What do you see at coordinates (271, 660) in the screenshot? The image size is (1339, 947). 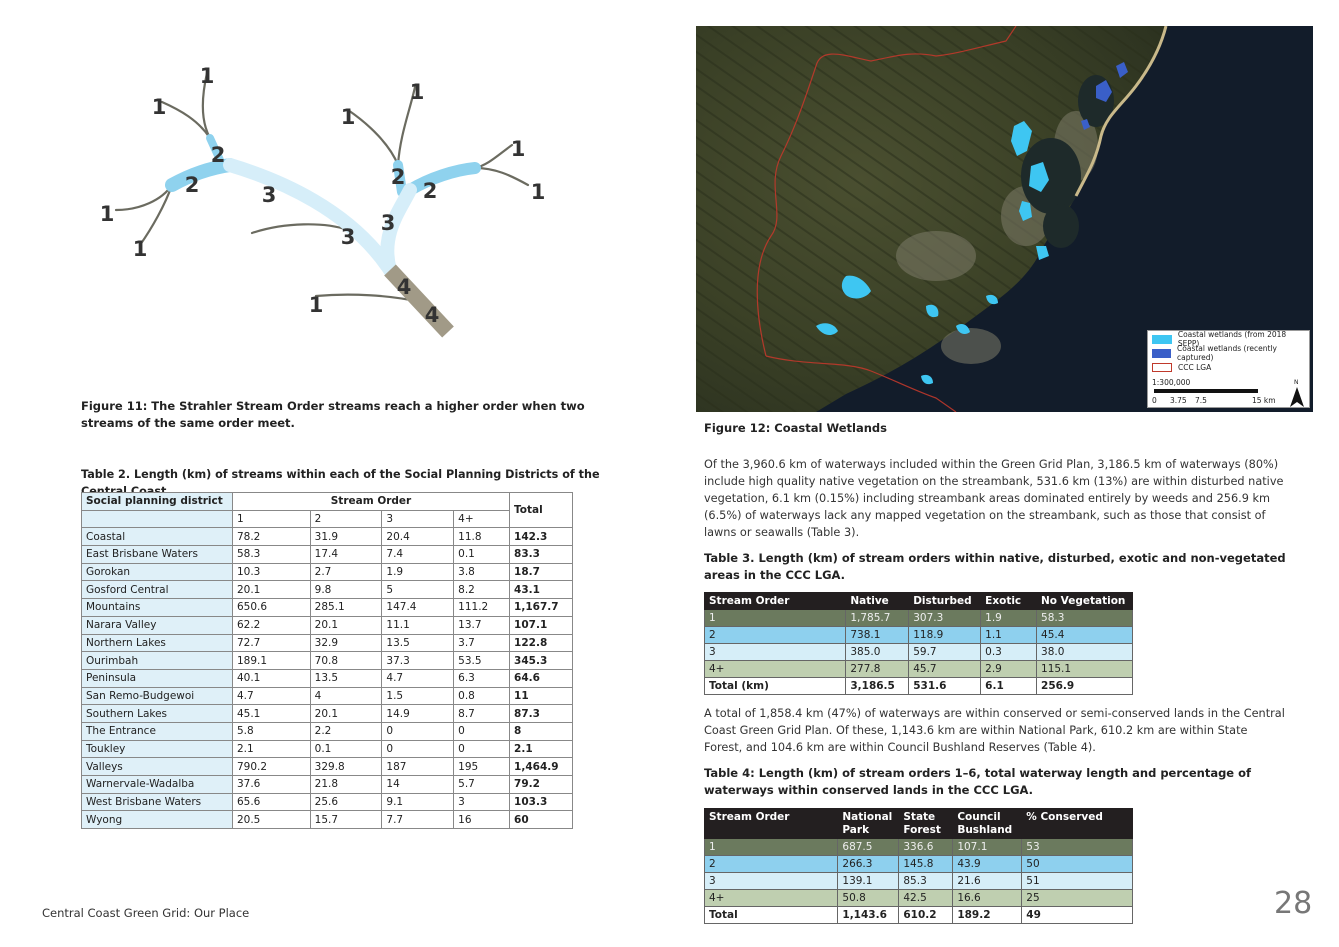 I see `table-cell: 189.1` at bounding box center [271, 660].